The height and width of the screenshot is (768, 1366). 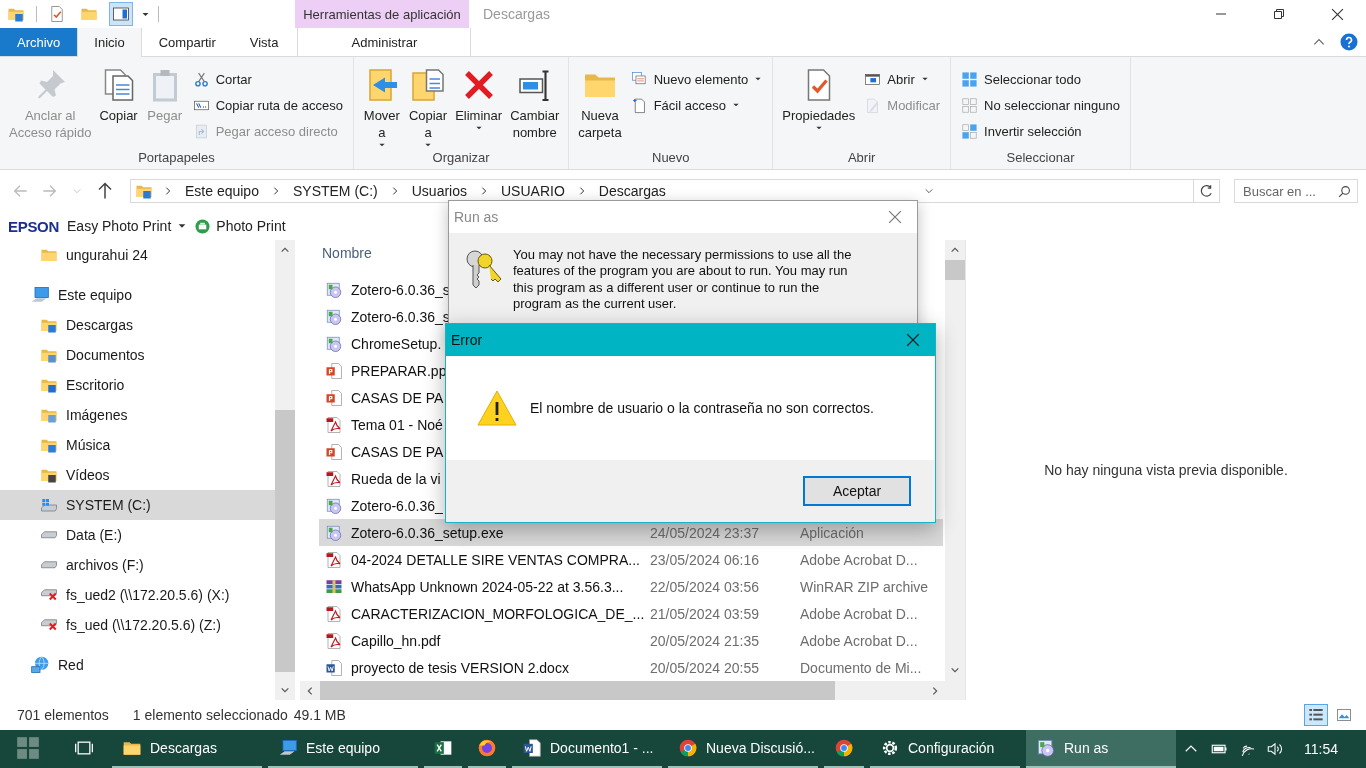 What do you see at coordinates (63, 715) in the screenshot?
I see `item-count: 701 elementos` at bounding box center [63, 715].